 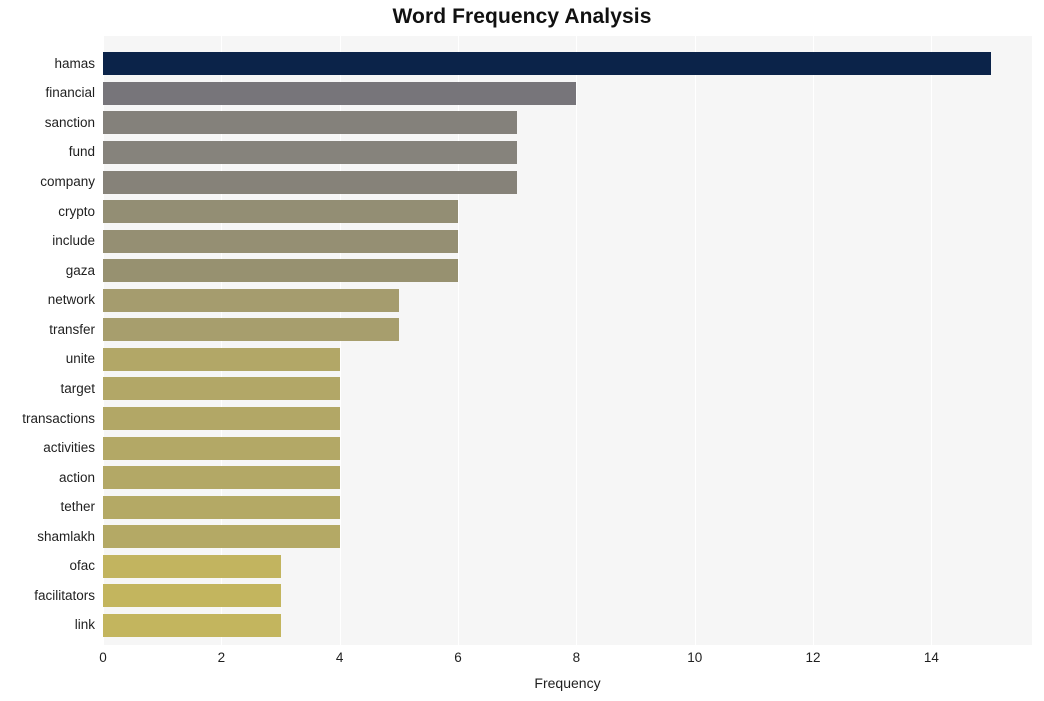 I want to click on y-tick-label-target: target, so click(x=77, y=388).